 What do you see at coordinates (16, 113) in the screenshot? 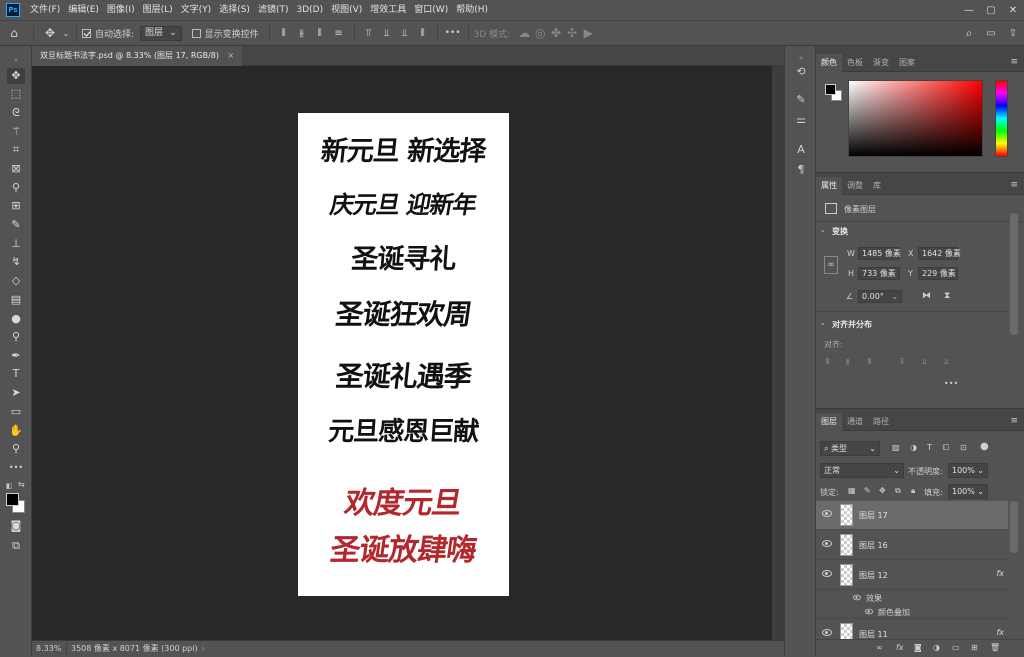
I see `lasso-tool-icon: ᘓ` at bounding box center [16, 113].